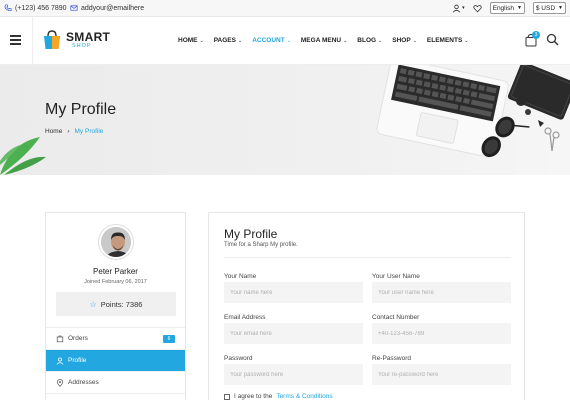  I want to click on account-dropdown: ▾, so click(458, 8).